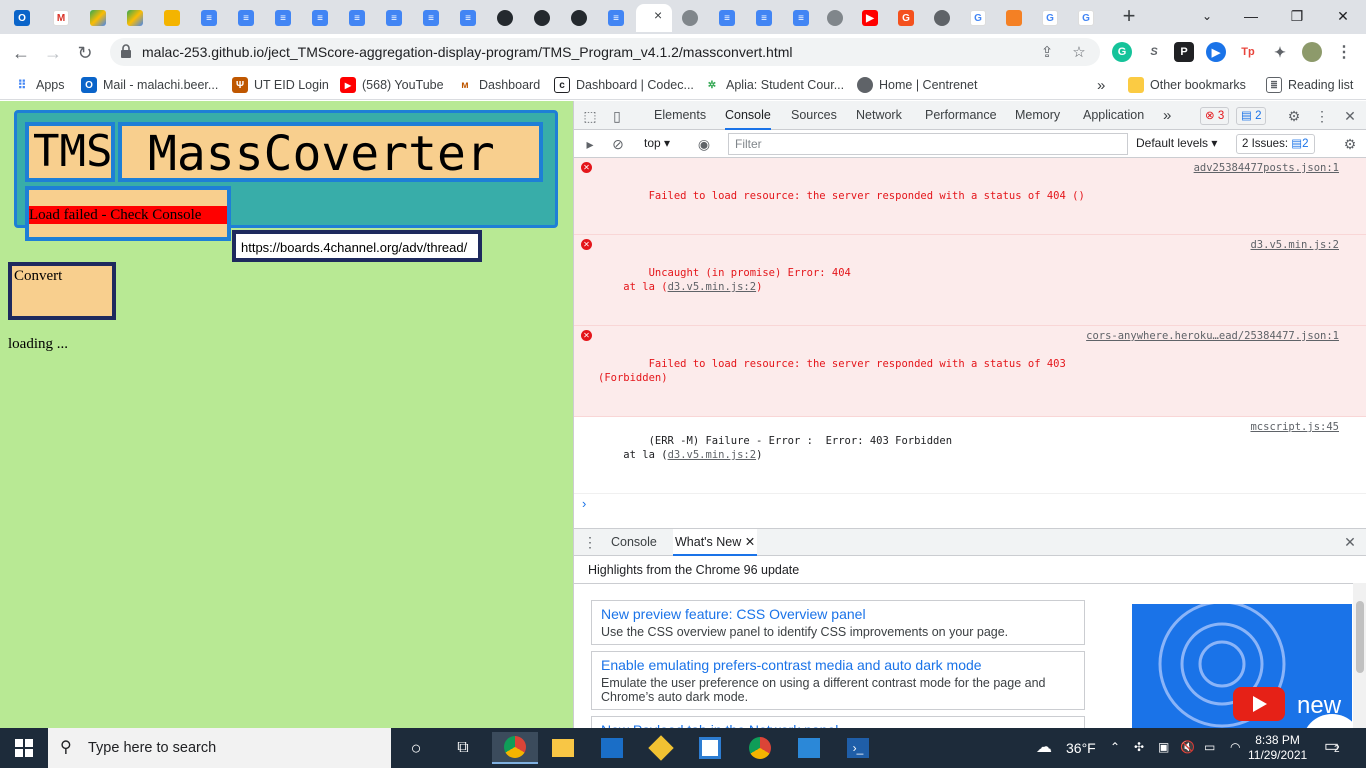  What do you see at coordinates (879, 115) in the screenshot?
I see `tab-network: Network` at bounding box center [879, 115].